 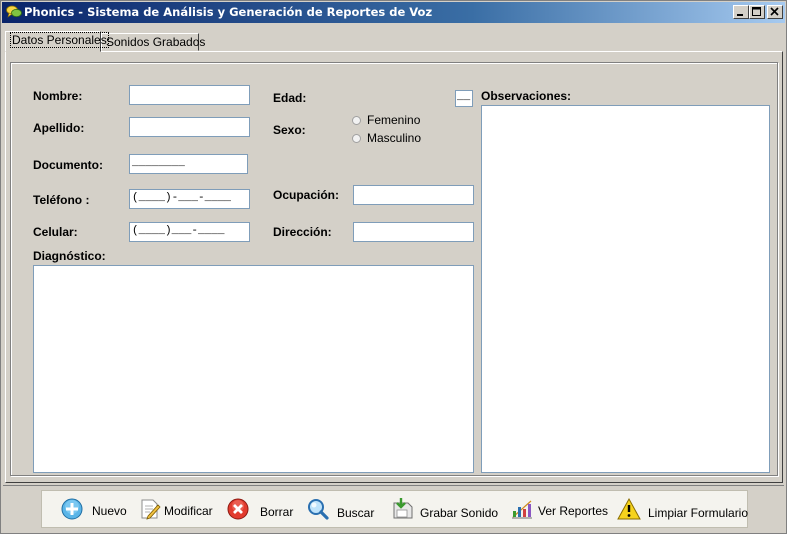 I want to click on celular-field: (____)___-____, so click(x=189, y=232).